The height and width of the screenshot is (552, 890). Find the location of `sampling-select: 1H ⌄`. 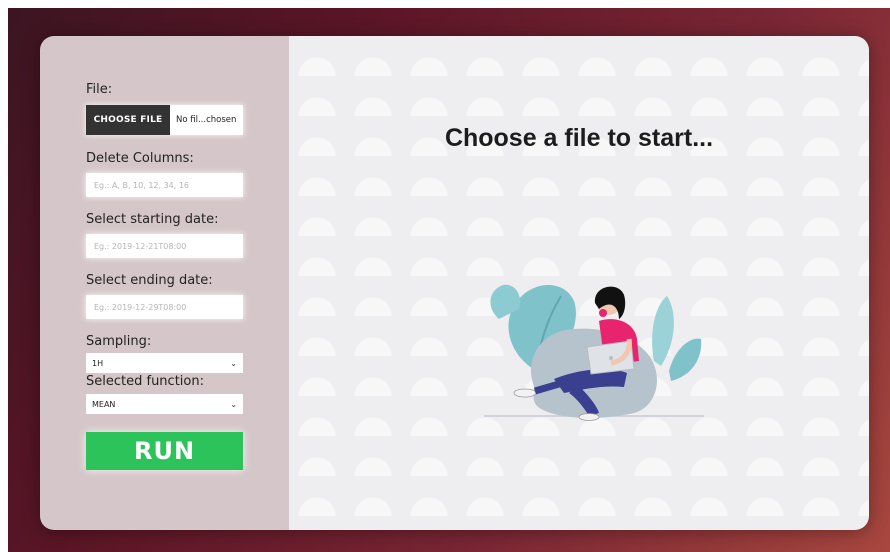

sampling-select: 1H ⌄ is located at coordinates (164, 363).